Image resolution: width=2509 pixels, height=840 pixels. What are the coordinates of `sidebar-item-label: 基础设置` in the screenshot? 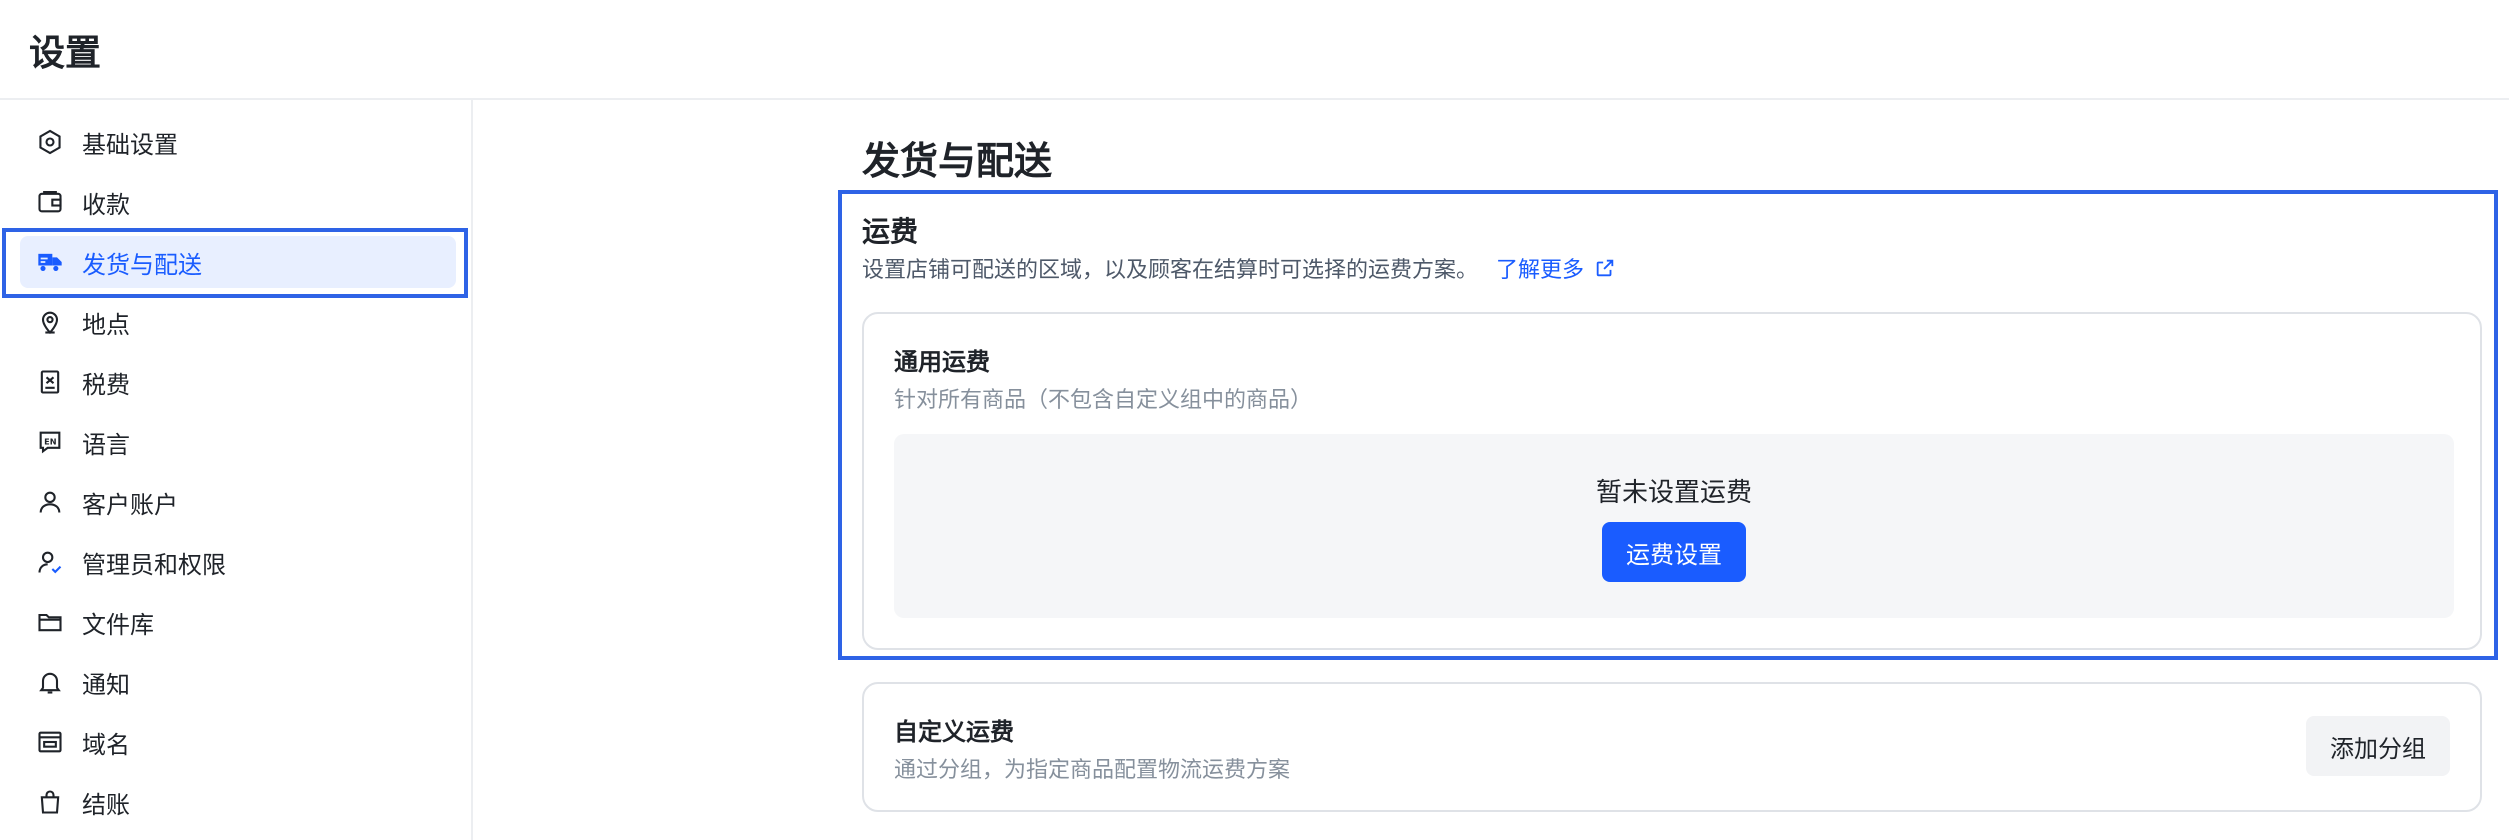 It's located at (130, 144).